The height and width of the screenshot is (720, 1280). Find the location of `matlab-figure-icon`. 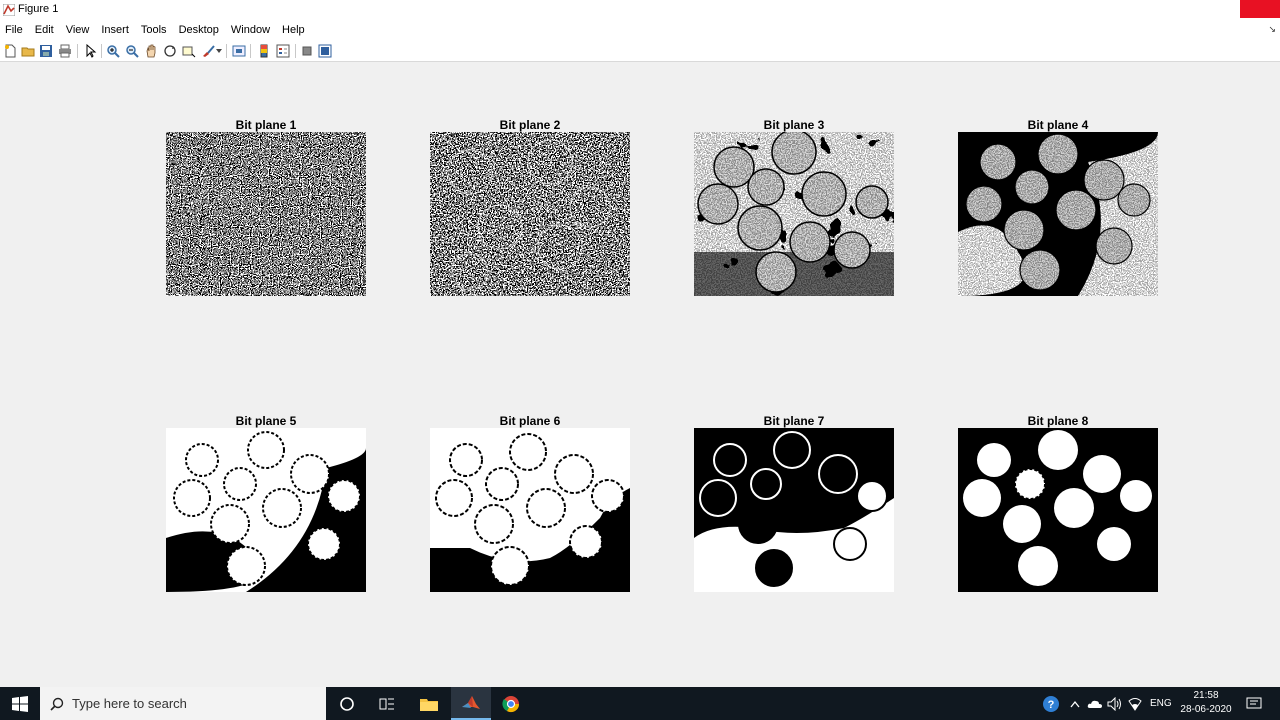

matlab-figure-icon is located at coordinates (9, 10).